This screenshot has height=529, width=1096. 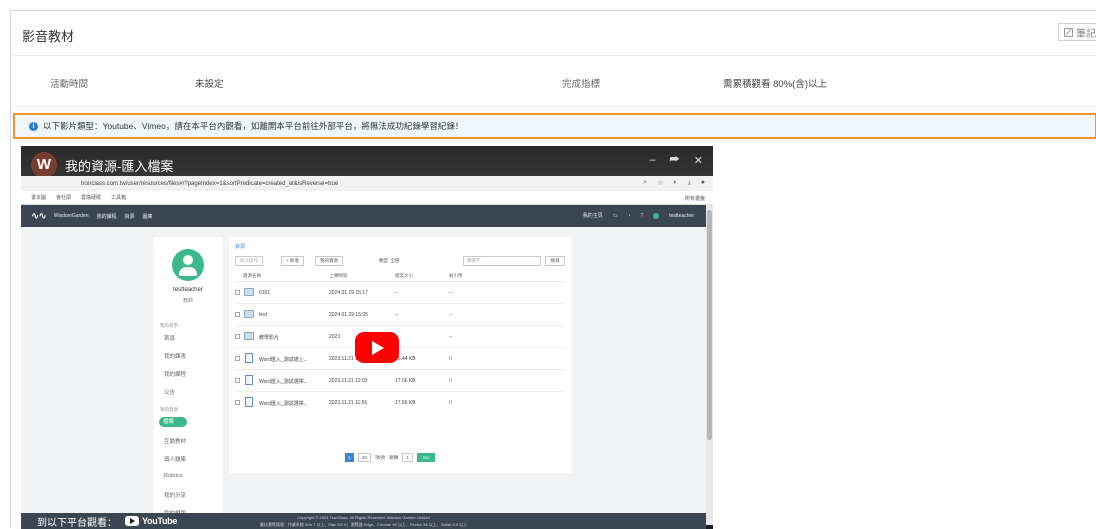 I want to click on sidebar-item: 個人題庫, so click(x=175, y=460).